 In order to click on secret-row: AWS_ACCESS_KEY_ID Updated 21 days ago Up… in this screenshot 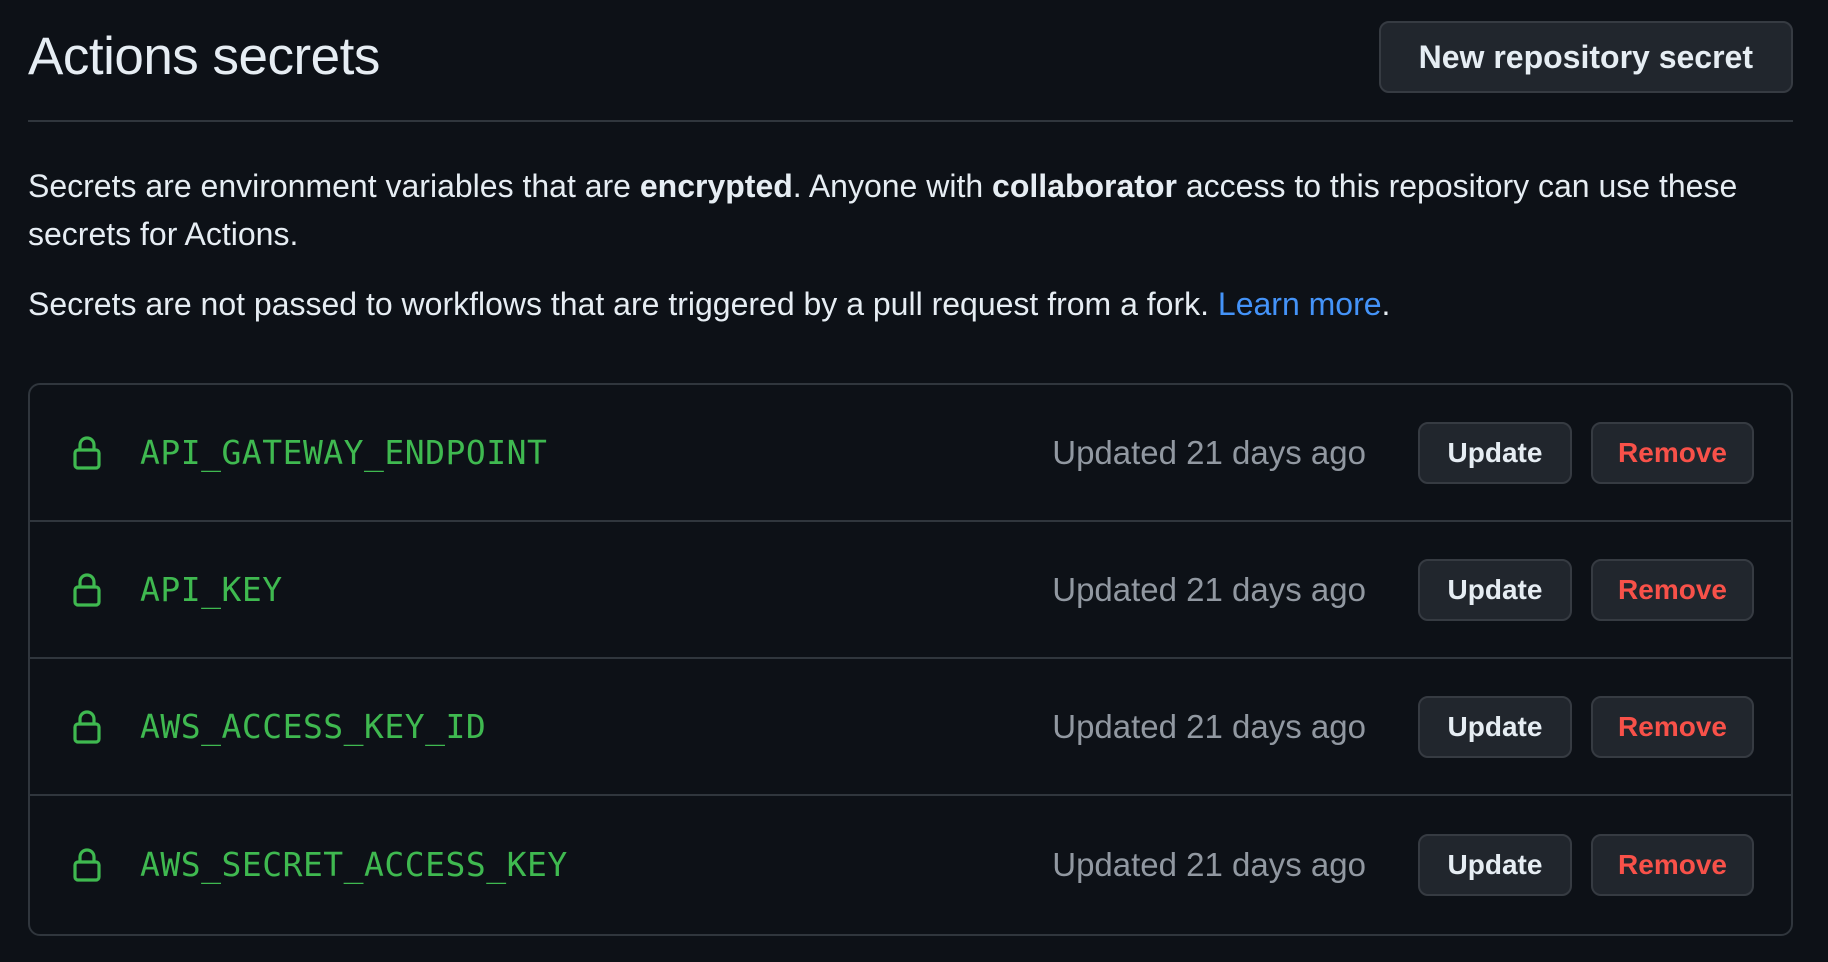, I will do `click(910, 727)`.